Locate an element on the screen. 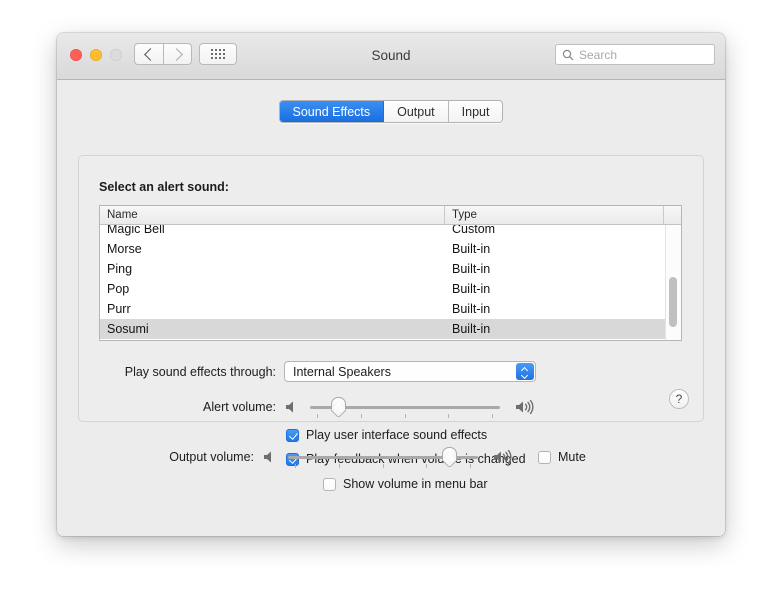  table-row: Purr Built-in is located at coordinates (390, 309).